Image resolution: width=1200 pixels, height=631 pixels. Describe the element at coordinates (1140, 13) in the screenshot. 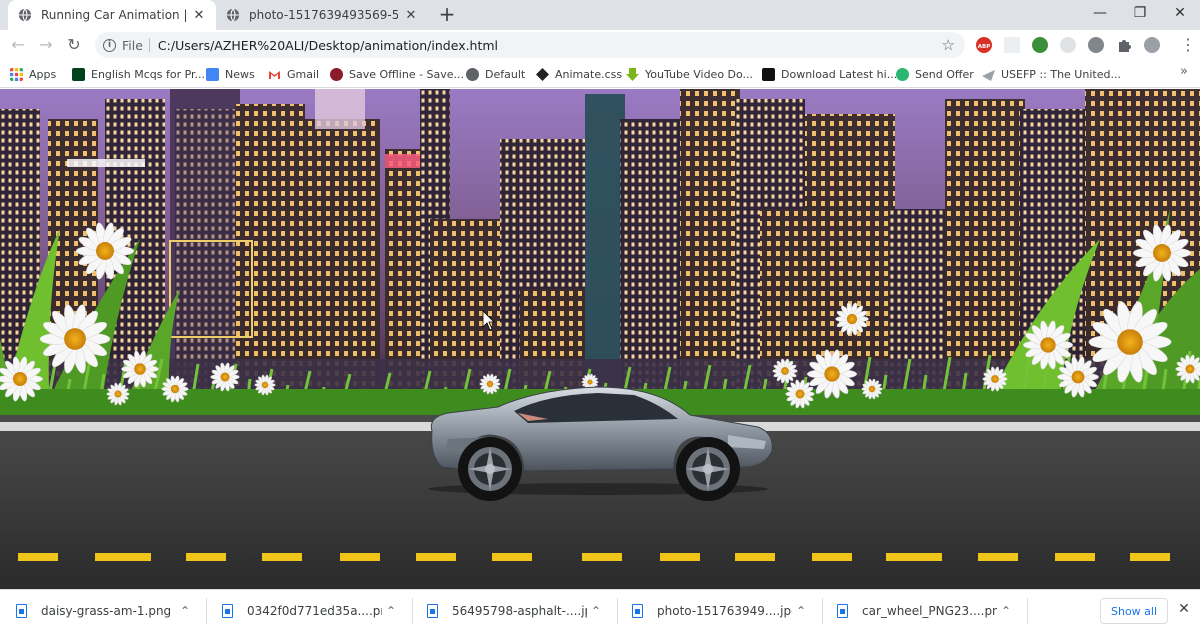

I see `restore-button: ❐` at that location.